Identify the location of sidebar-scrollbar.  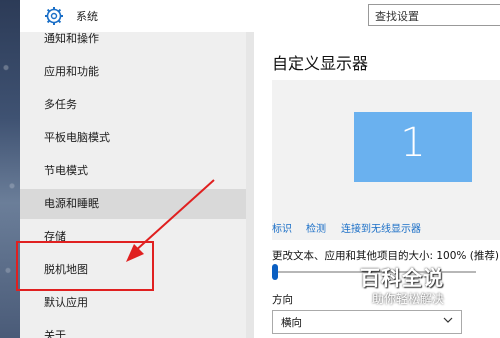
(250, 185).